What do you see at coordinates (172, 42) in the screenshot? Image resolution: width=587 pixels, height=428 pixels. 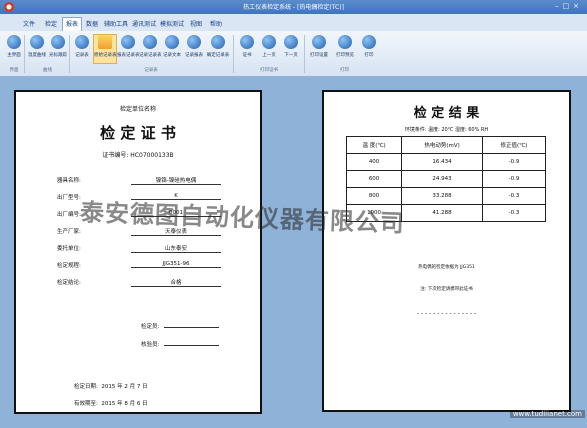 I see `text-icon` at bounding box center [172, 42].